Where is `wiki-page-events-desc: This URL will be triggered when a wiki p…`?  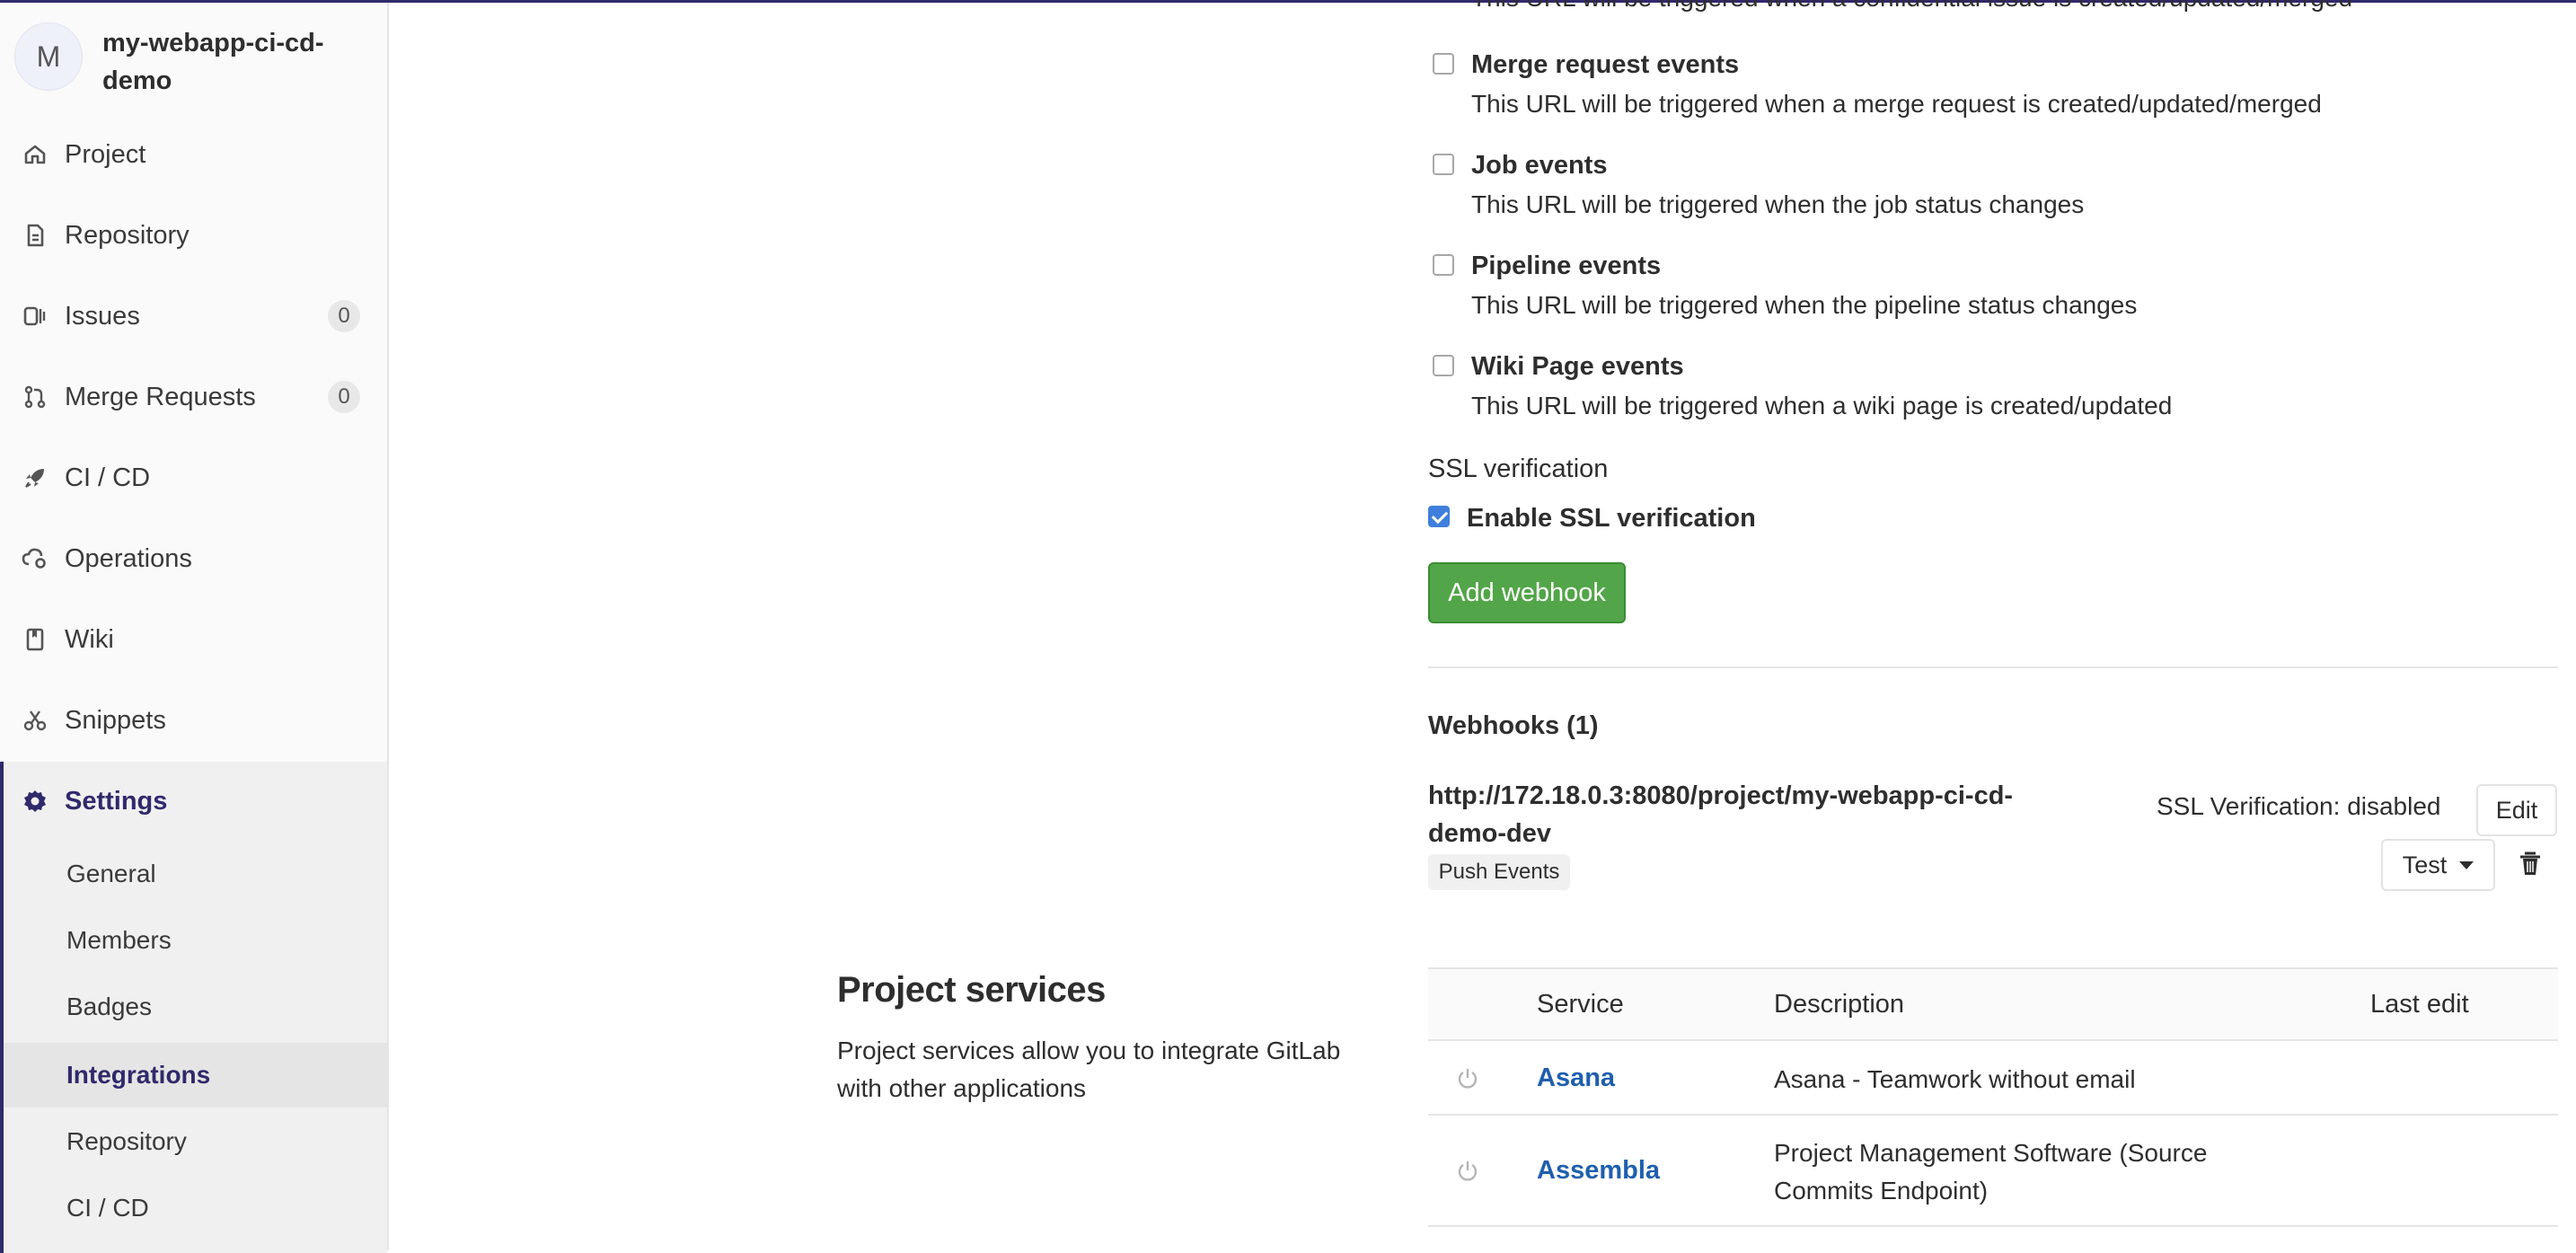 wiki-page-events-desc: This URL will be triggered when a wiki p… is located at coordinates (1822, 405).